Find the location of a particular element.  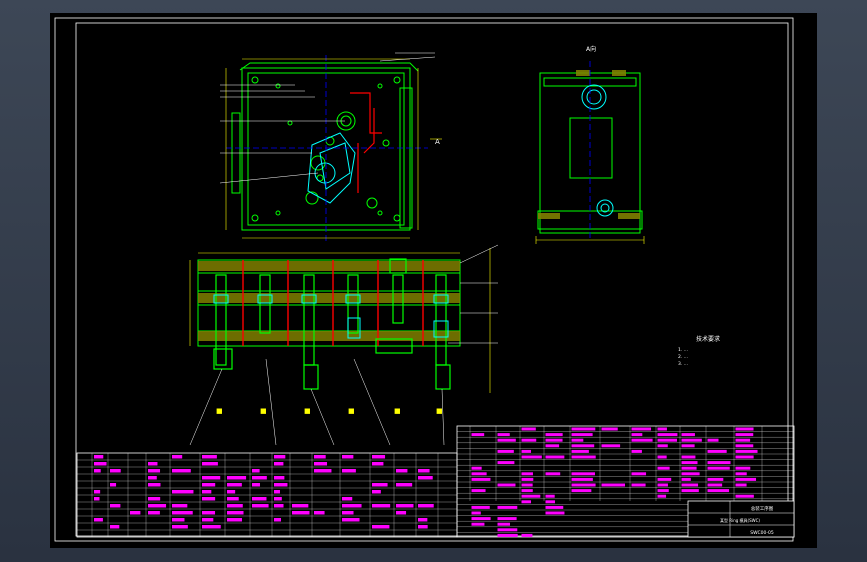

title-block: 总装工序图 某型 Ring 模具(SWC) SWC00-05 is located at coordinates (741, 519).